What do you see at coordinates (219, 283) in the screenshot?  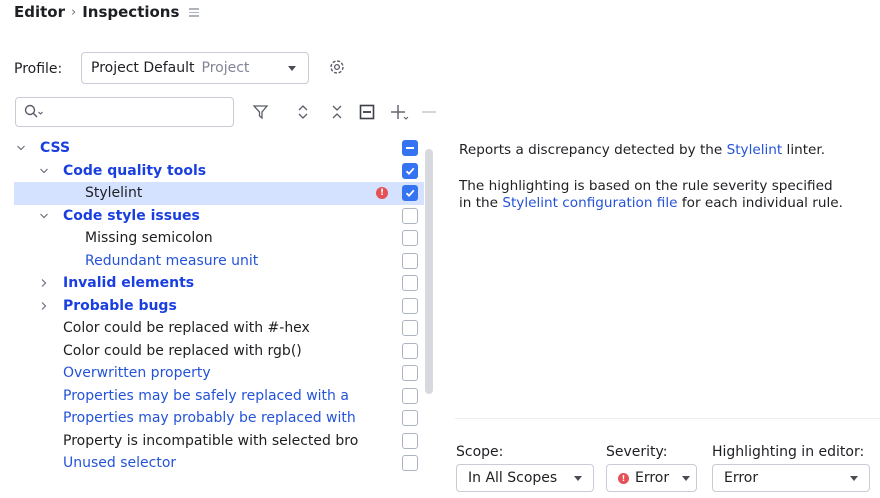 I see `tree-row: Invalid elements` at bounding box center [219, 283].